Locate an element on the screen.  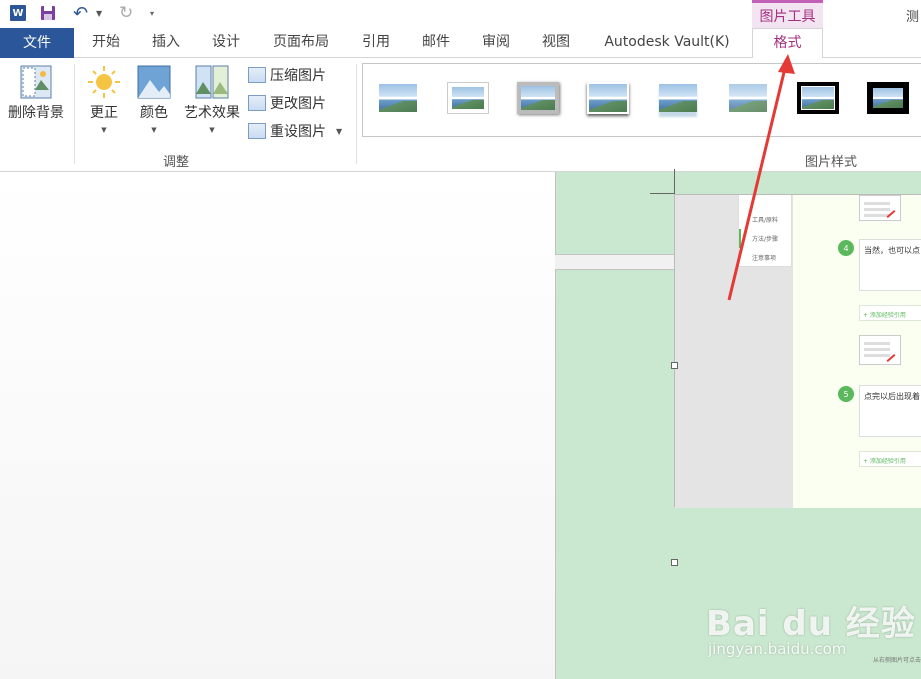
corrections-label: 更正 is located at coordinates (104, 113).